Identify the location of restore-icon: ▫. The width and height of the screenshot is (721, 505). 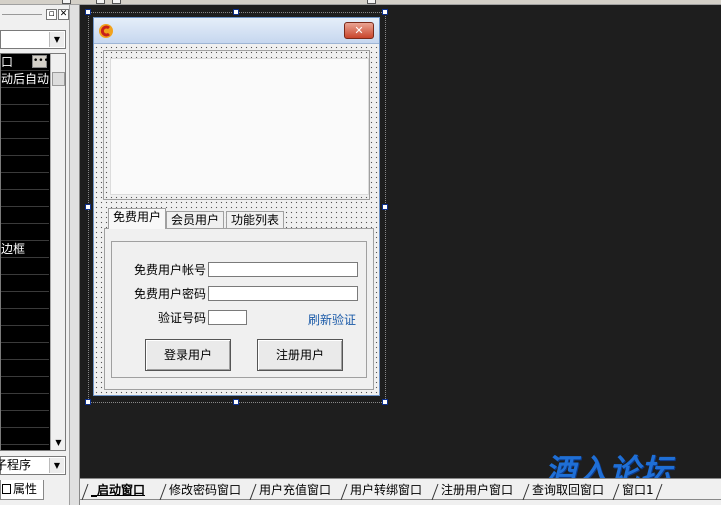
(51, 14).